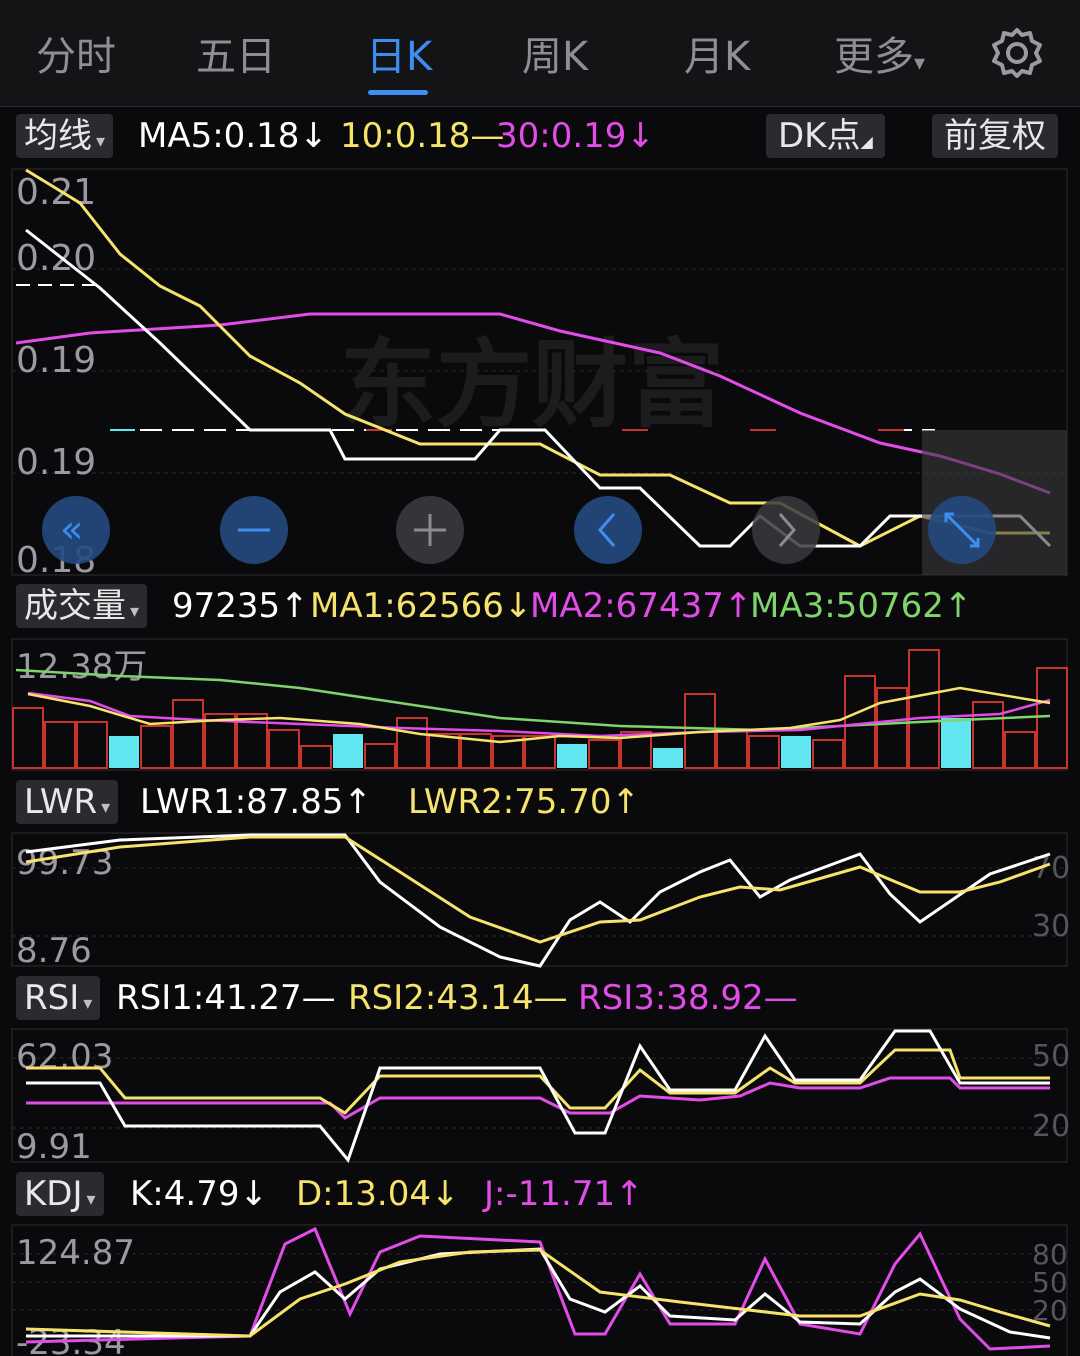  I want to click on indicator-selector-kdj: KDJ ▾, so click(60, 1194).